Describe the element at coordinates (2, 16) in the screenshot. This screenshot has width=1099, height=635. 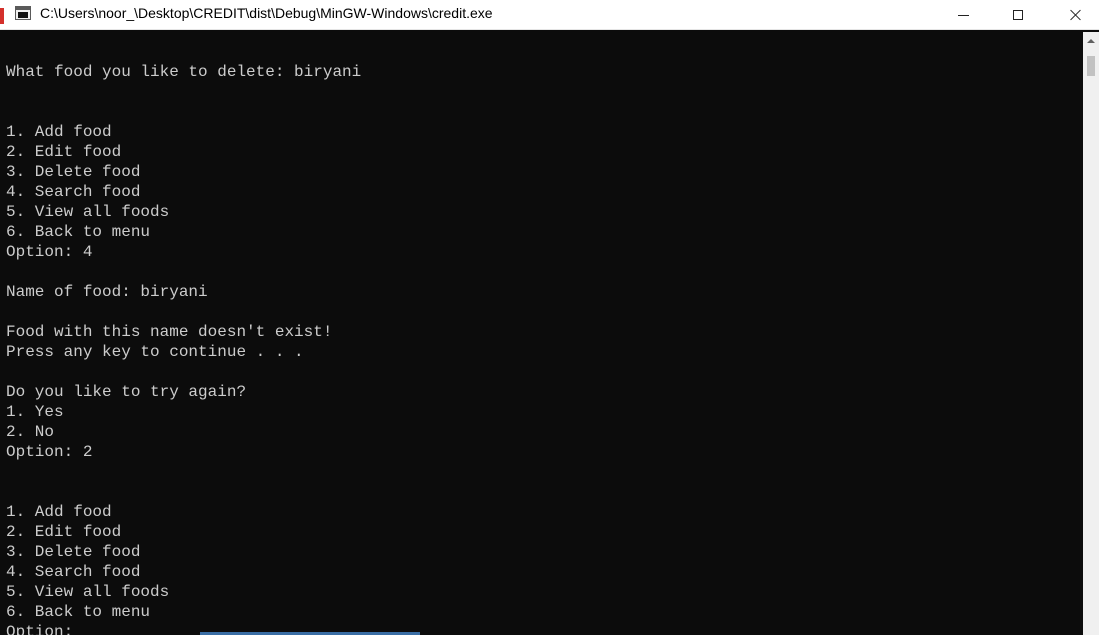
I see `background-window-edge` at that location.